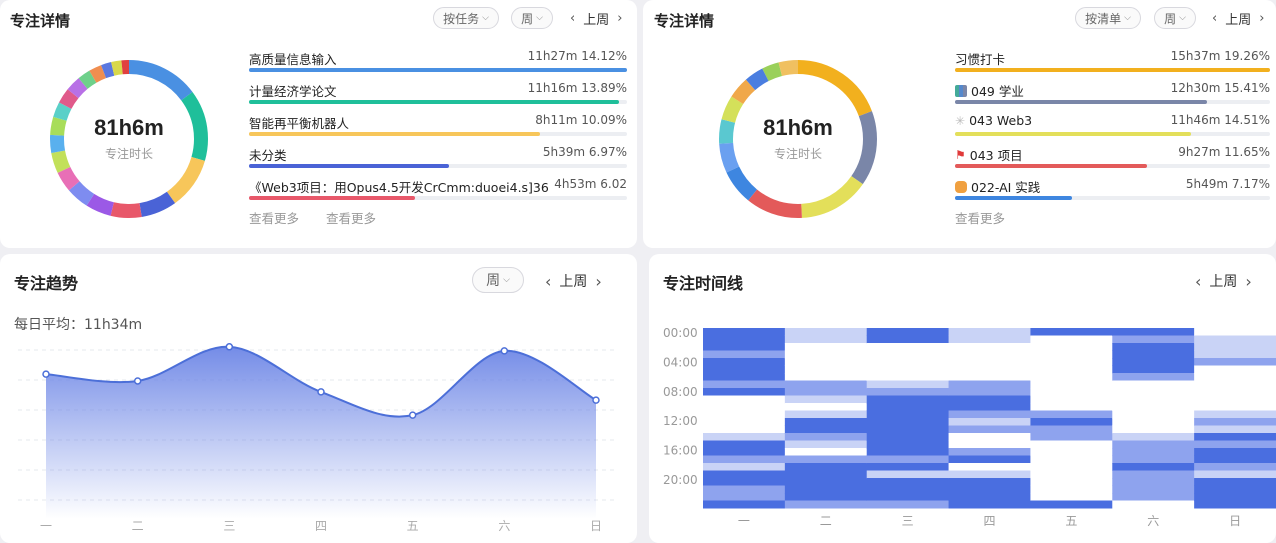 The image size is (1276, 543). Describe the element at coordinates (299, 123) in the screenshot. I see `item-name: 智能再平衡机器人` at that location.